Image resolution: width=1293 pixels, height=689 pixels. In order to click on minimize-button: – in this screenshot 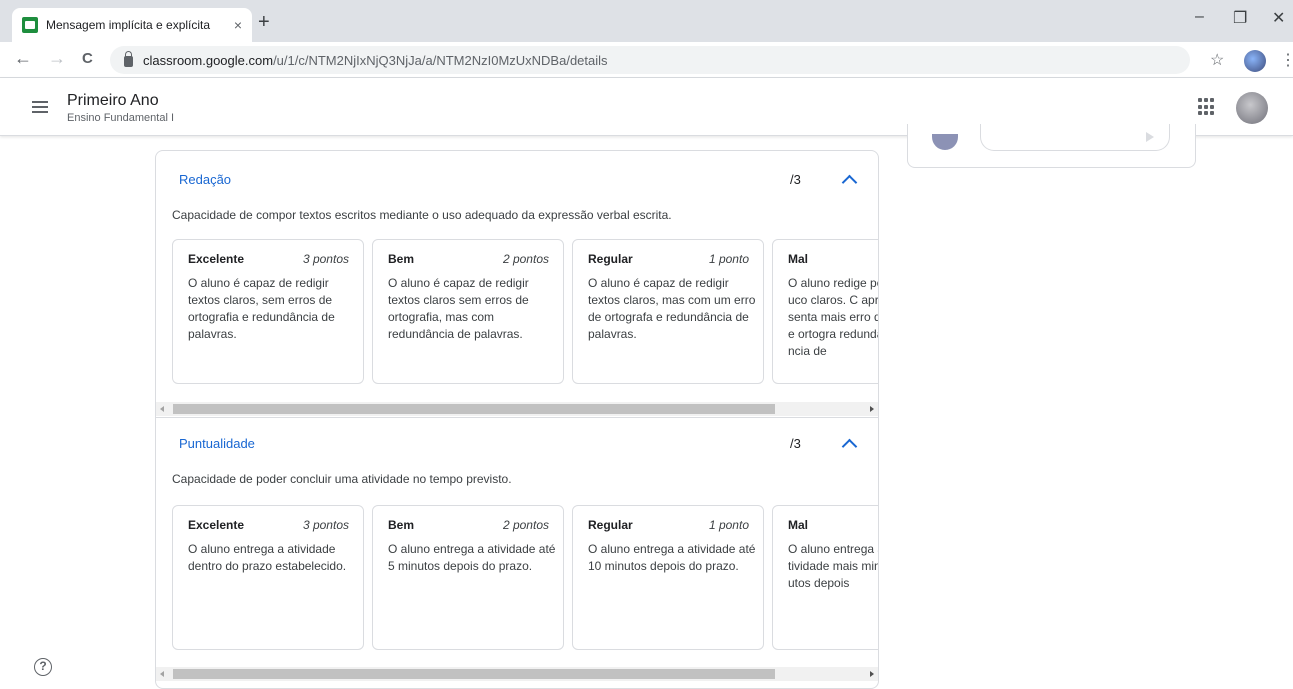, I will do `click(1199, 17)`.